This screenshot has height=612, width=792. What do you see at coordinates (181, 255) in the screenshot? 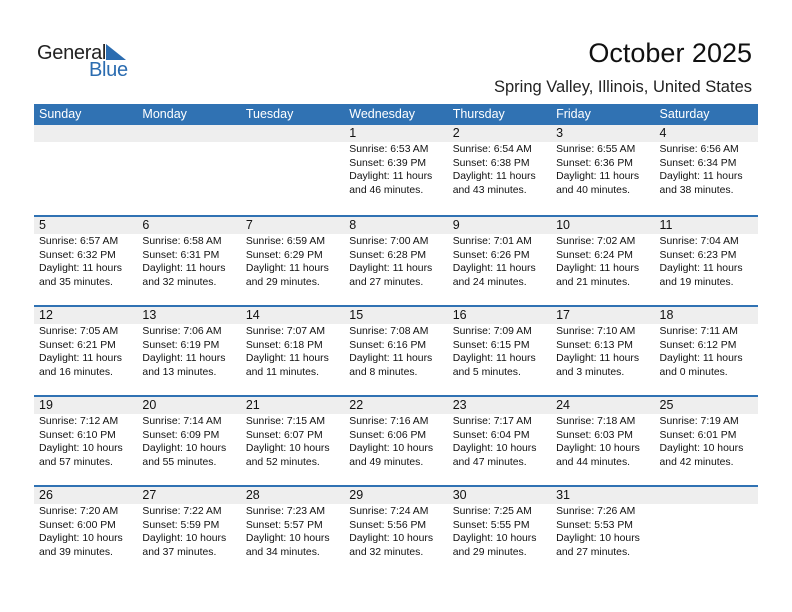
I see `sunset-text: Sunset: 6:31 PM` at bounding box center [181, 255].